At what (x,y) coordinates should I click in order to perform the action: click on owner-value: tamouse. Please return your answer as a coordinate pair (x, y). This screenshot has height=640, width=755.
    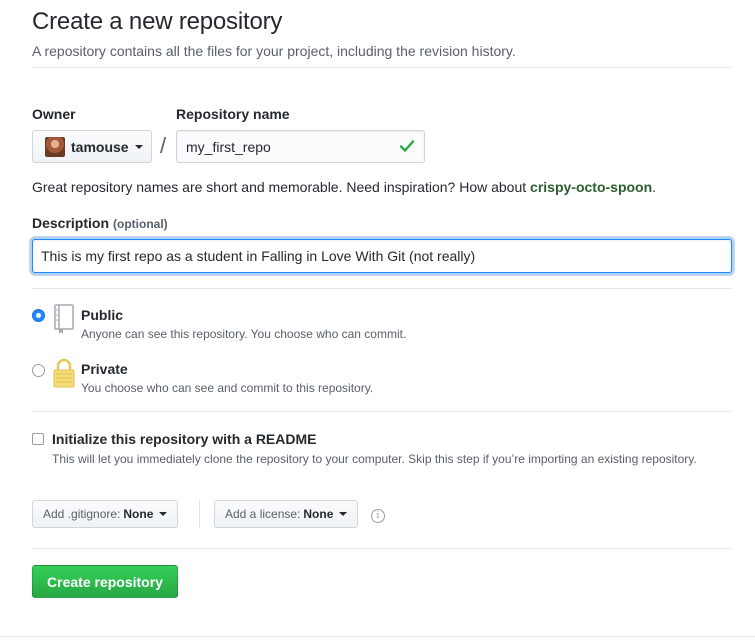
    Looking at the image, I should click on (100, 146).